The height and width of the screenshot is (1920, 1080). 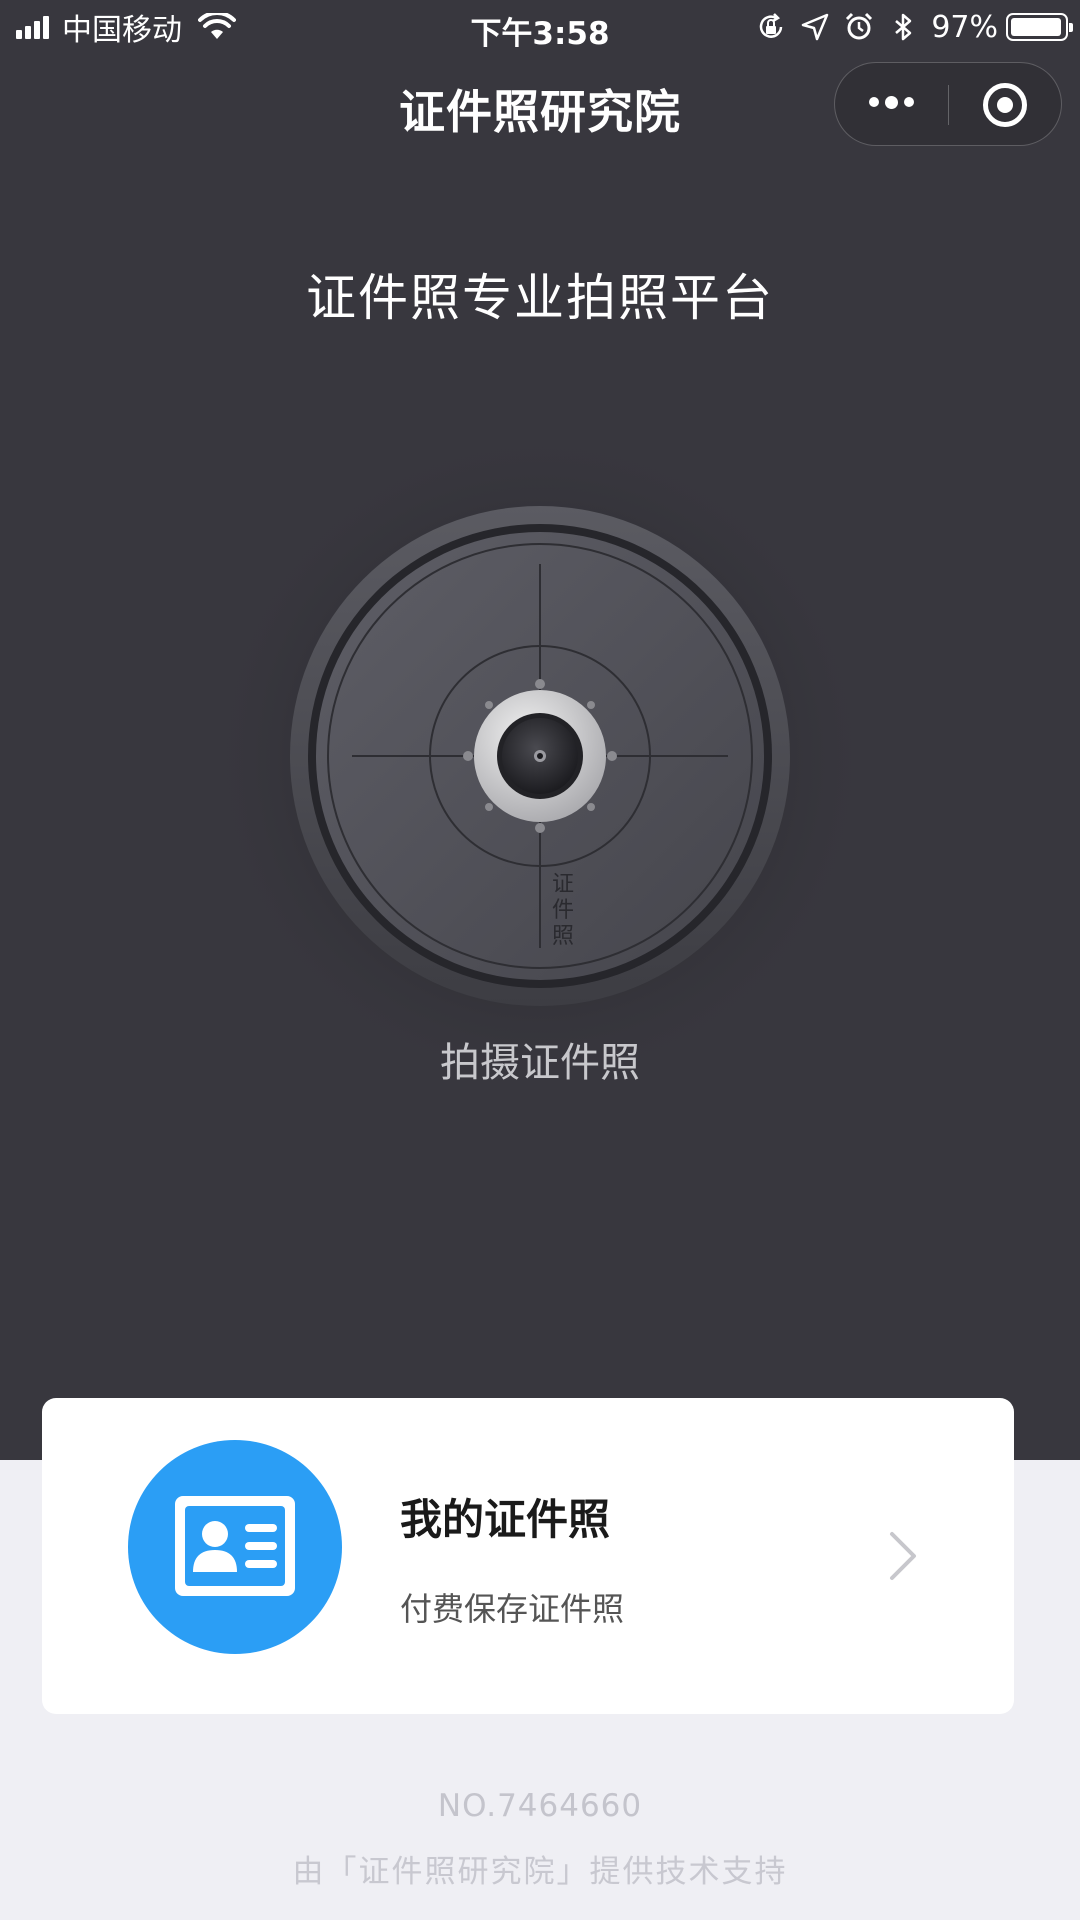 I want to click on card-title: 我的证件照, so click(x=505, y=1519).